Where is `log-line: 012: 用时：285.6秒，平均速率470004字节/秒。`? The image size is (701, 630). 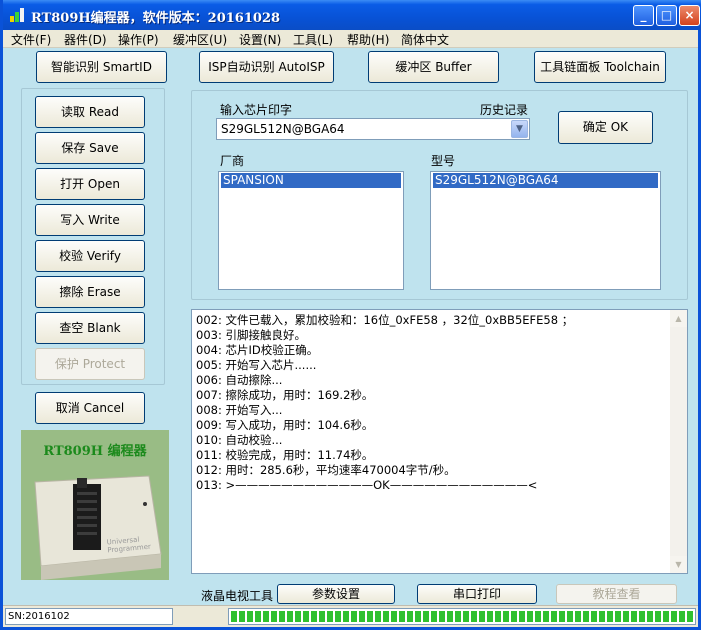
log-line: 012: 用时：285.6秒，平均速率470004字节/秒。 is located at coordinates (326, 470).